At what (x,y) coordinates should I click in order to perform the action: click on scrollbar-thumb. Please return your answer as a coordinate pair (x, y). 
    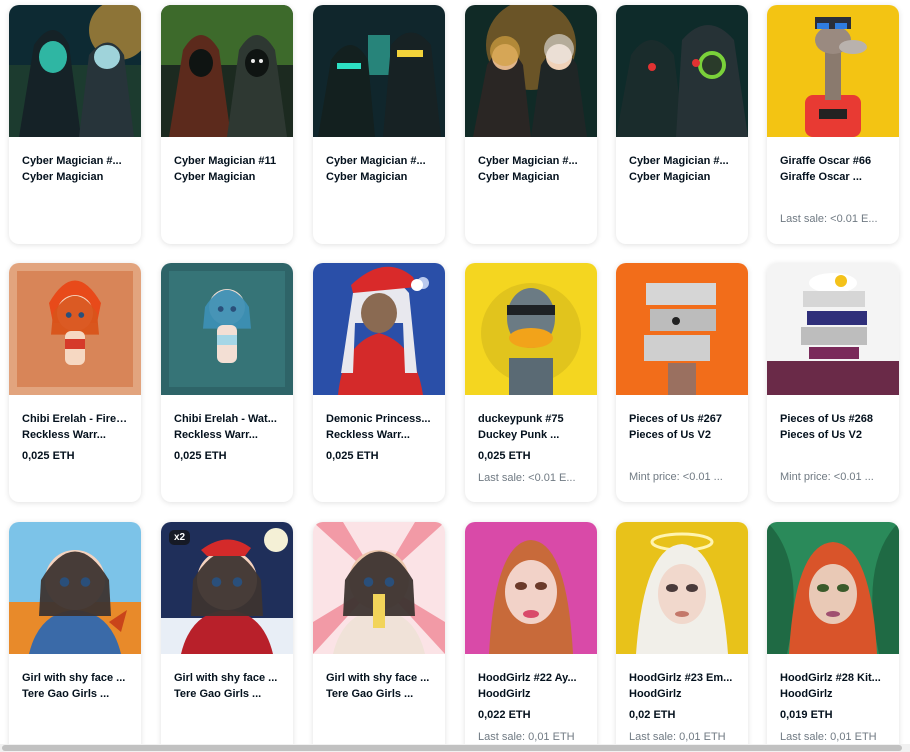
    Looking at the image, I should click on (452, 748).